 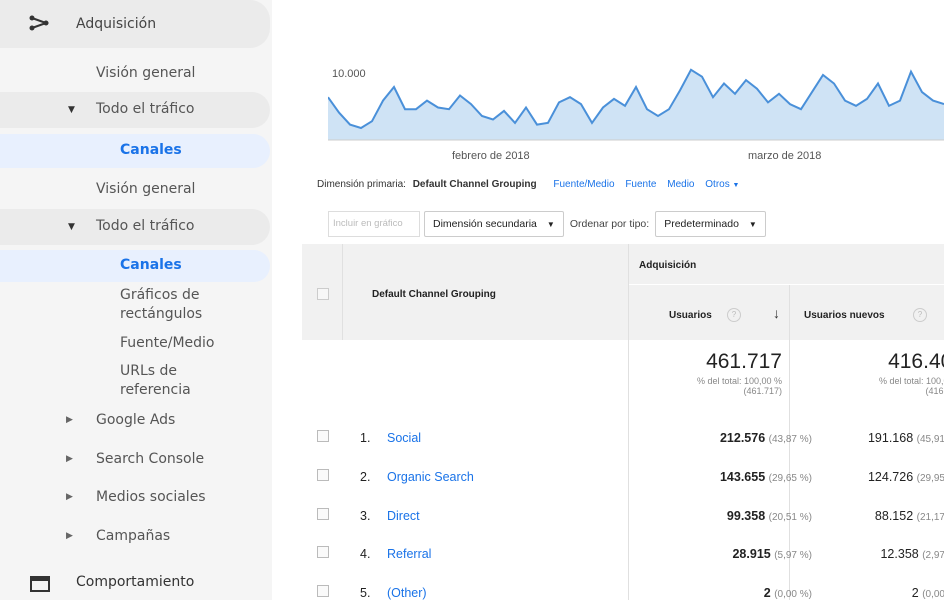 I want to click on sidebar-item-label: Search Console, so click(x=150, y=459).